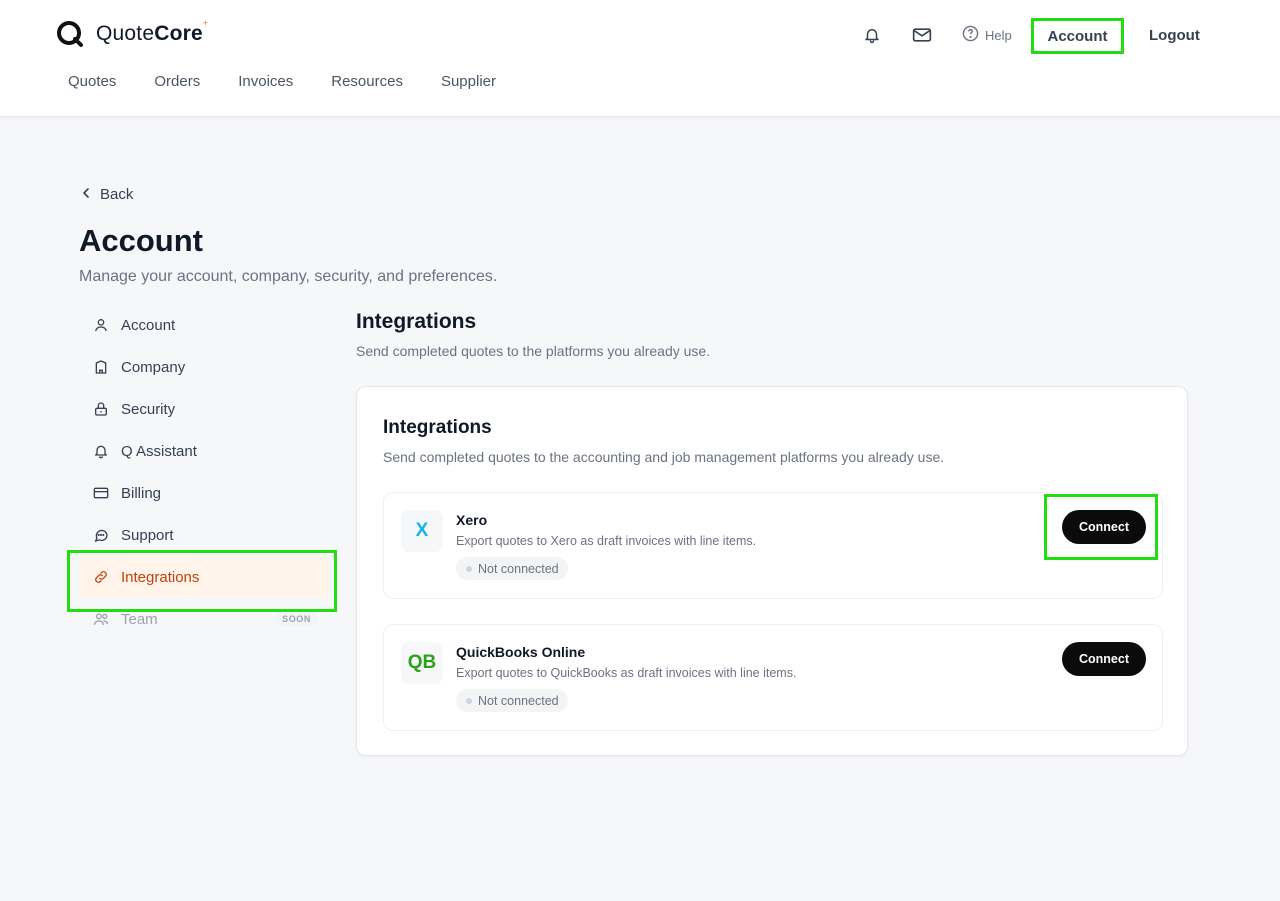 This screenshot has width=1280, height=901. Describe the element at coordinates (204, 409) in the screenshot. I see `sidebar-item-security: Security` at that location.